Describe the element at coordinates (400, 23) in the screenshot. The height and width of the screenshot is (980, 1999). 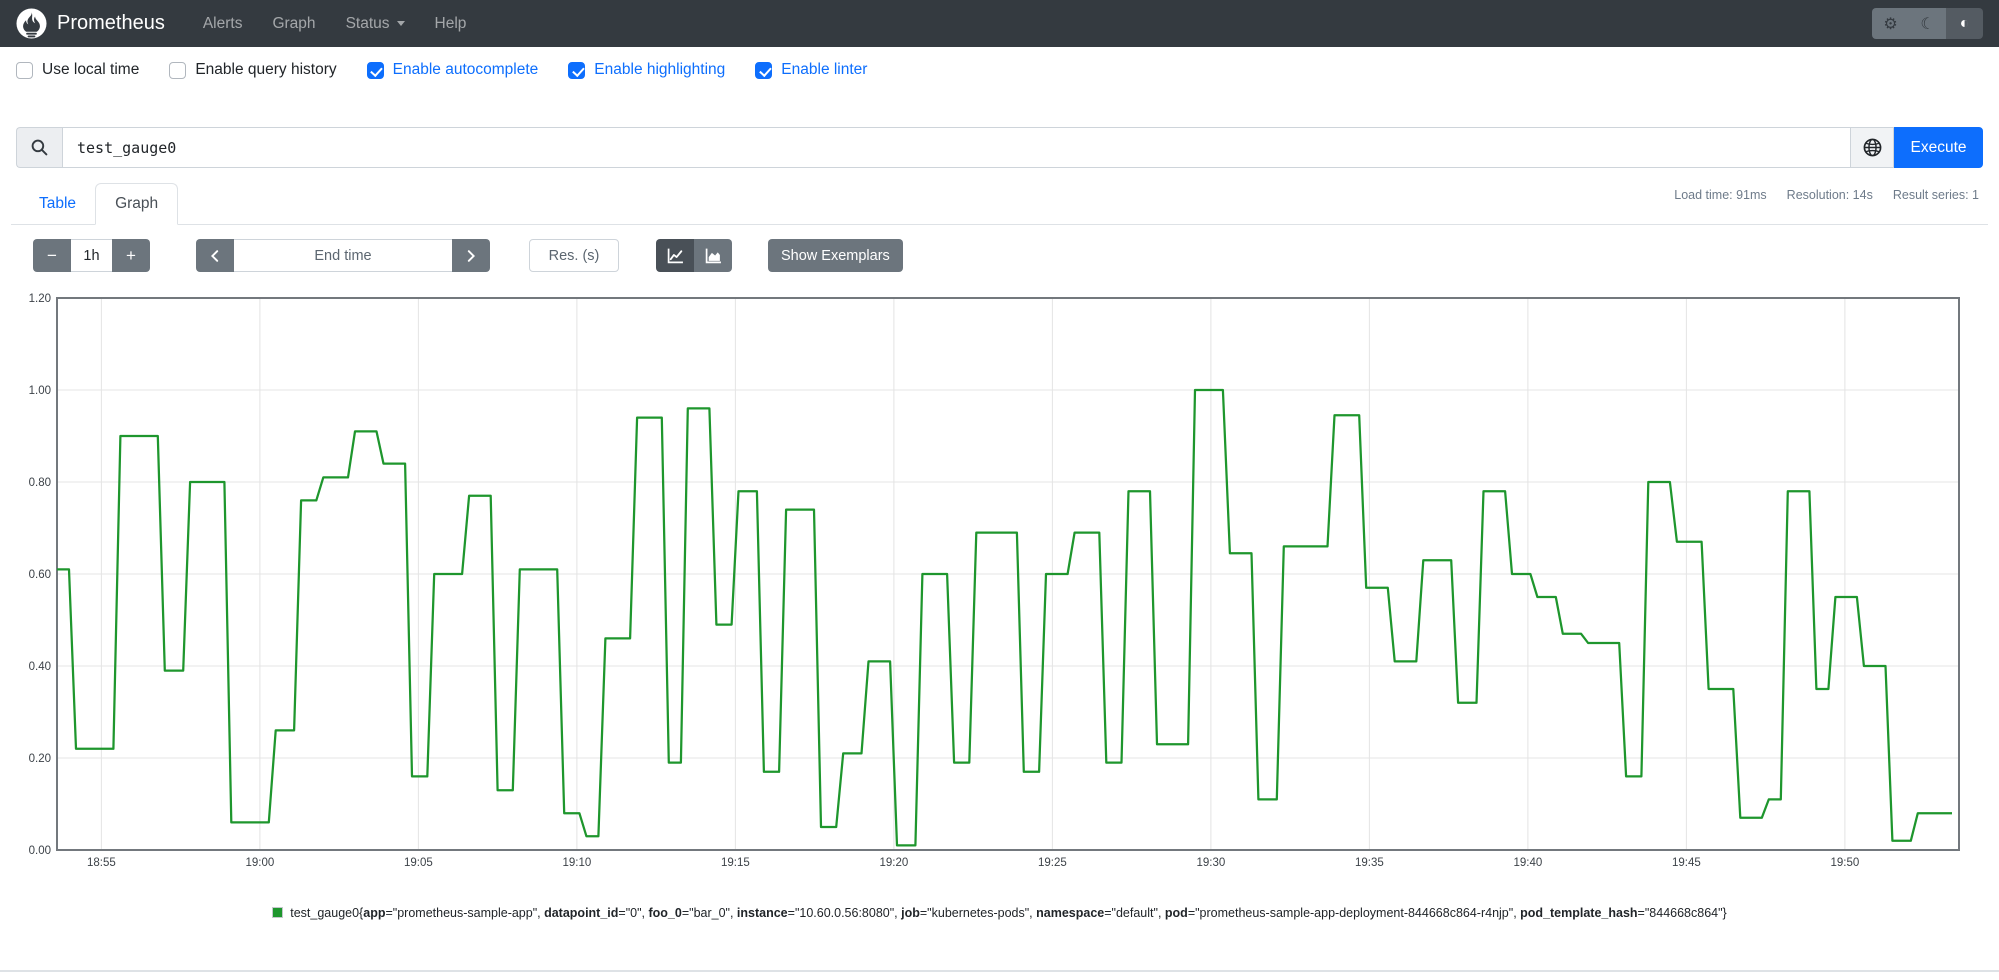
I see `chevron-down-icon` at that location.